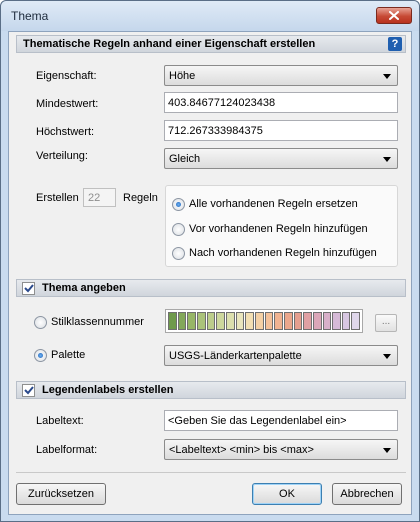  Describe the element at coordinates (281, 102) in the screenshot. I see `min-value-input: 403.84677124023438` at that location.